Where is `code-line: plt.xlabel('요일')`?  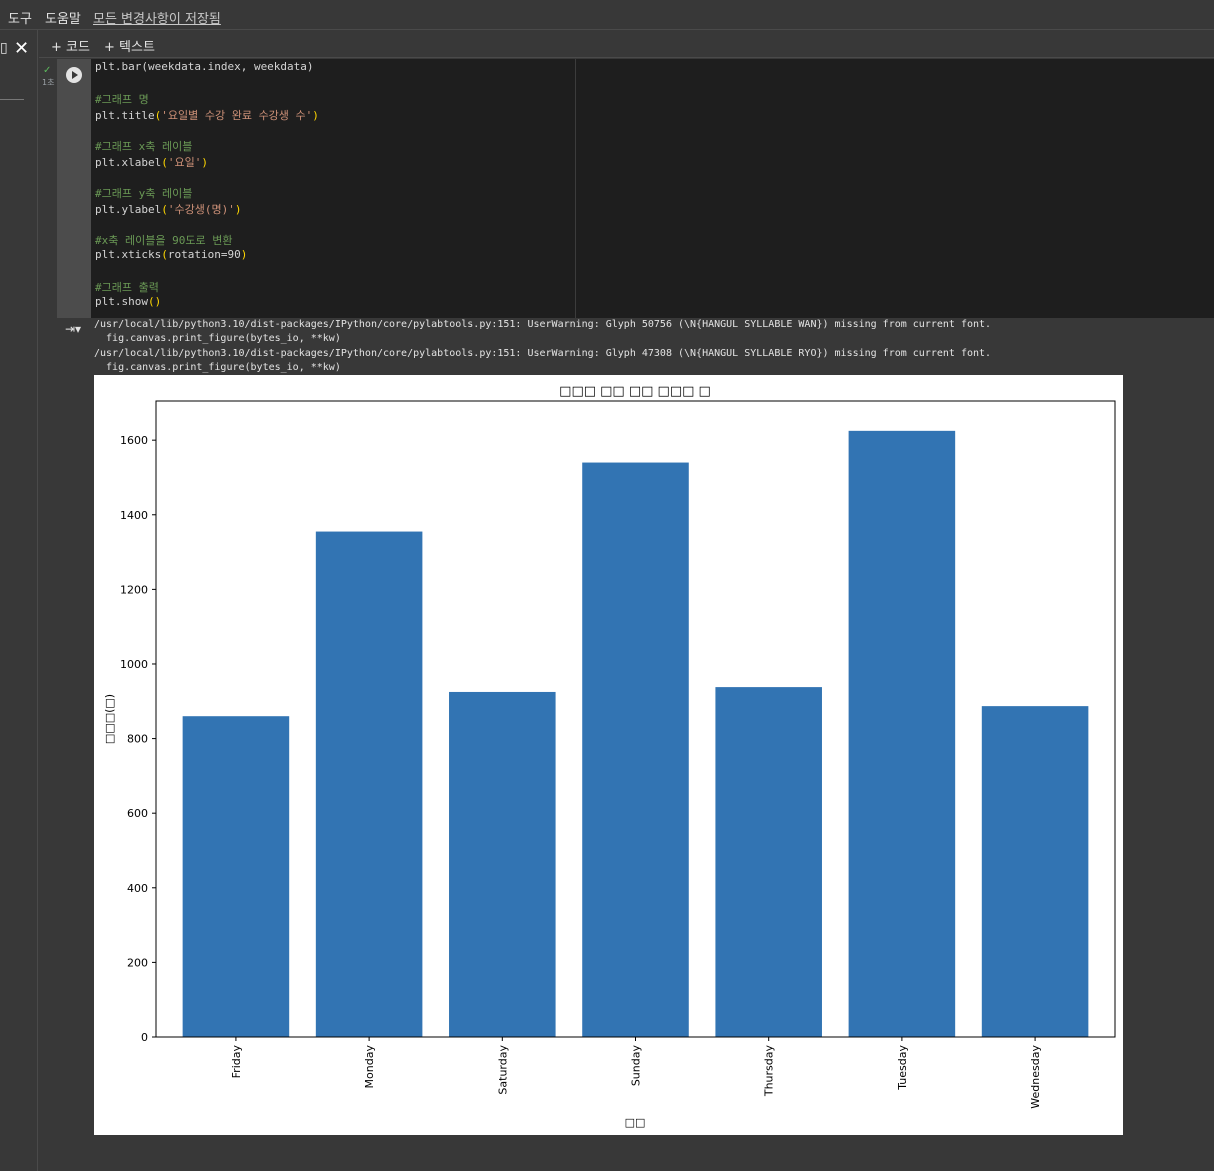 code-line: plt.xlabel('요일') is located at coordinates (151, 162).